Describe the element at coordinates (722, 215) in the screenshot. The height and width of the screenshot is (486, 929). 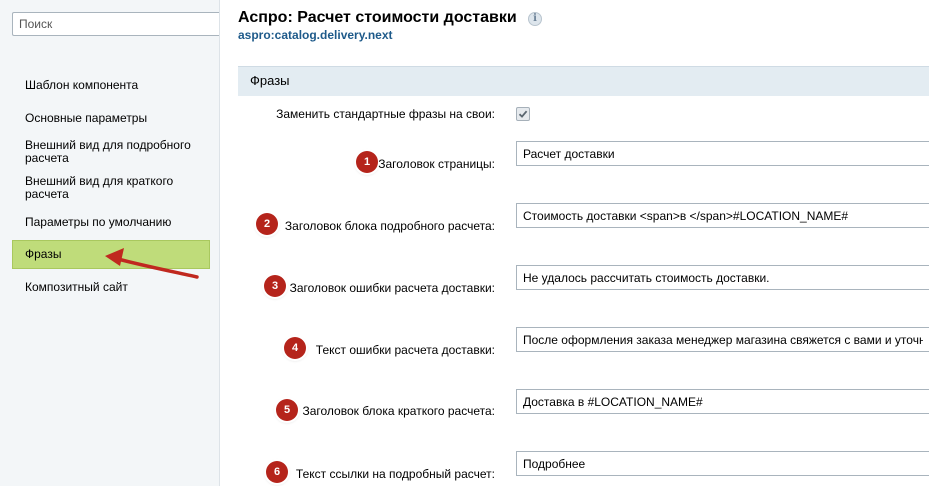
I see `detailed-block-title-field` at that location.